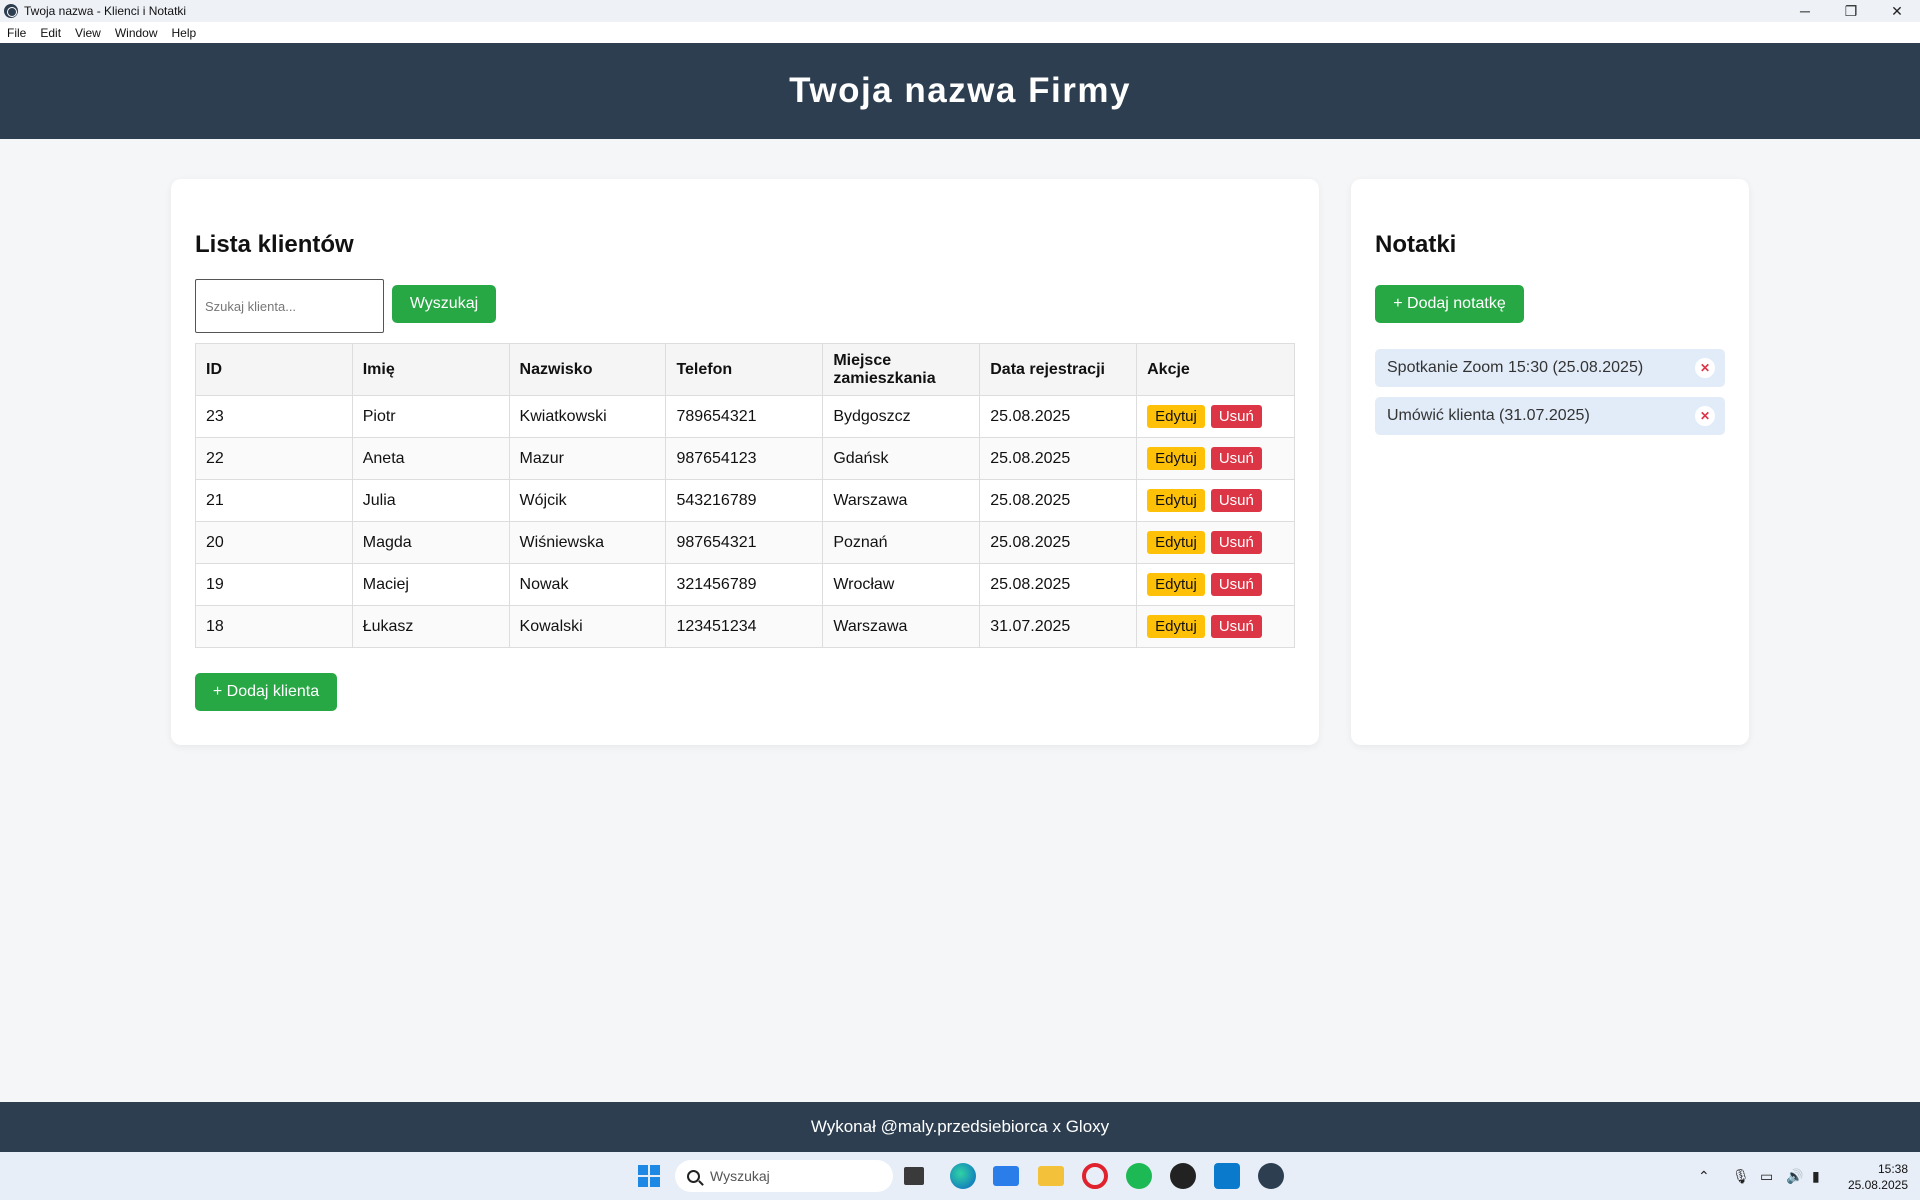 The width and height of the screenshot is (1920, 1200). I want to click on cell-phone: 123451234, so click(744, 626).